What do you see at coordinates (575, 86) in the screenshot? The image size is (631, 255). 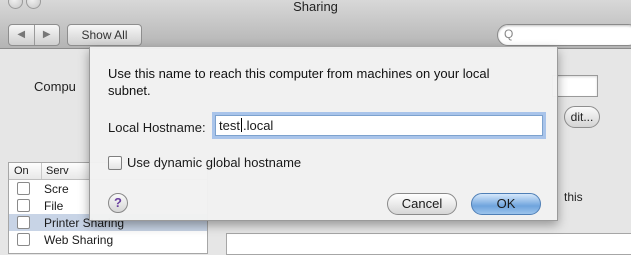 I see `computer-name-field` at bounding box center [575, 86].